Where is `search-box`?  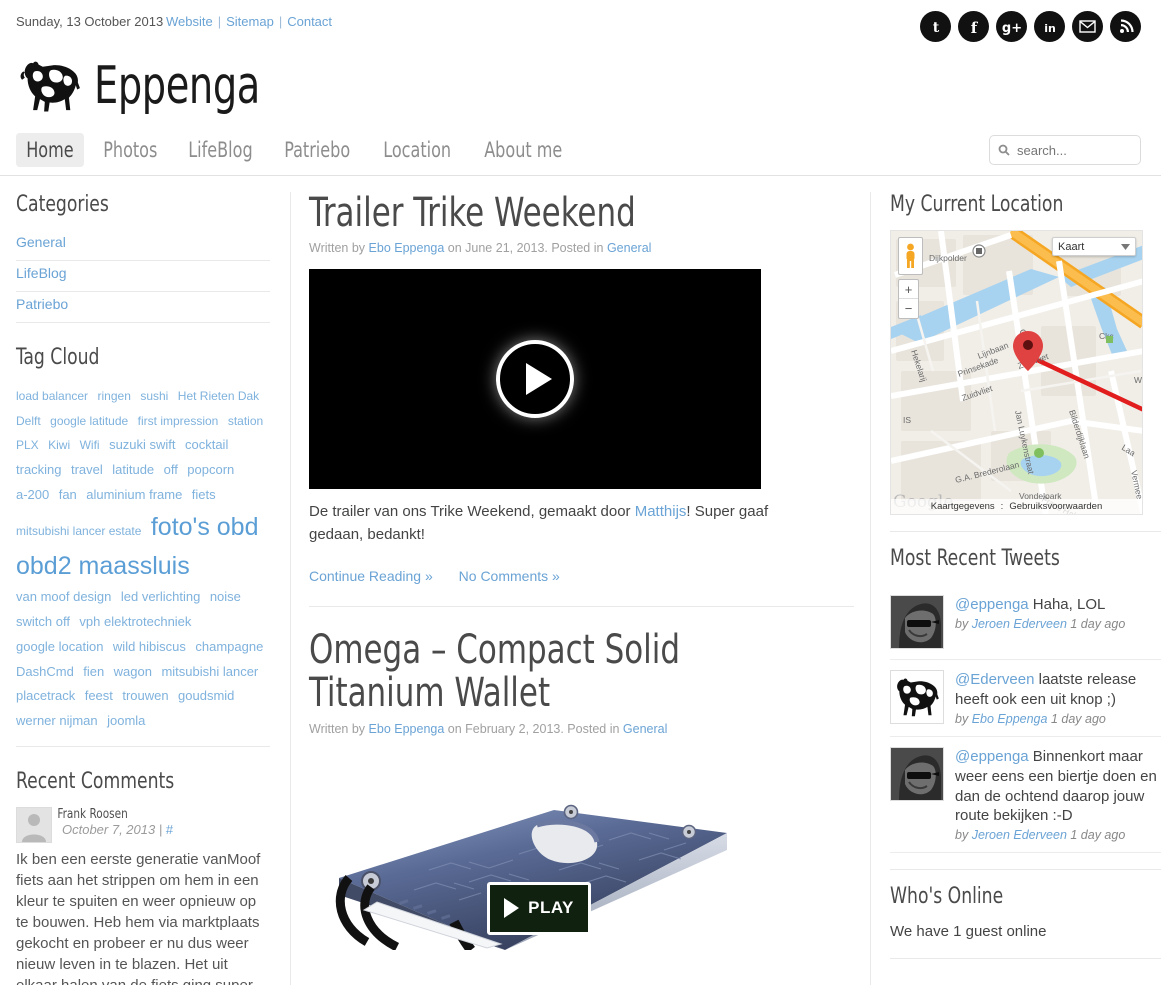 search-box is located at coordinates (1065, 150).